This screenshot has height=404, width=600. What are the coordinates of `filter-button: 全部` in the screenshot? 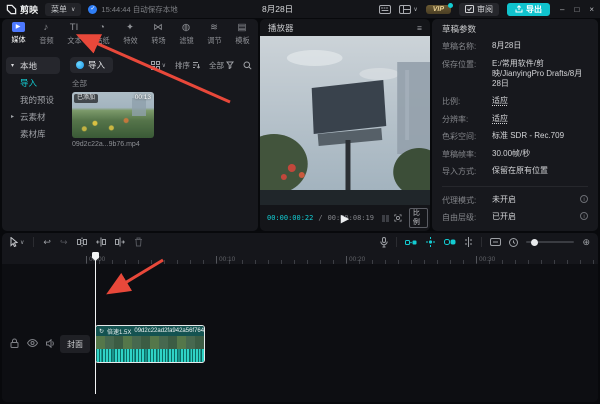 It's located at (221, 65).